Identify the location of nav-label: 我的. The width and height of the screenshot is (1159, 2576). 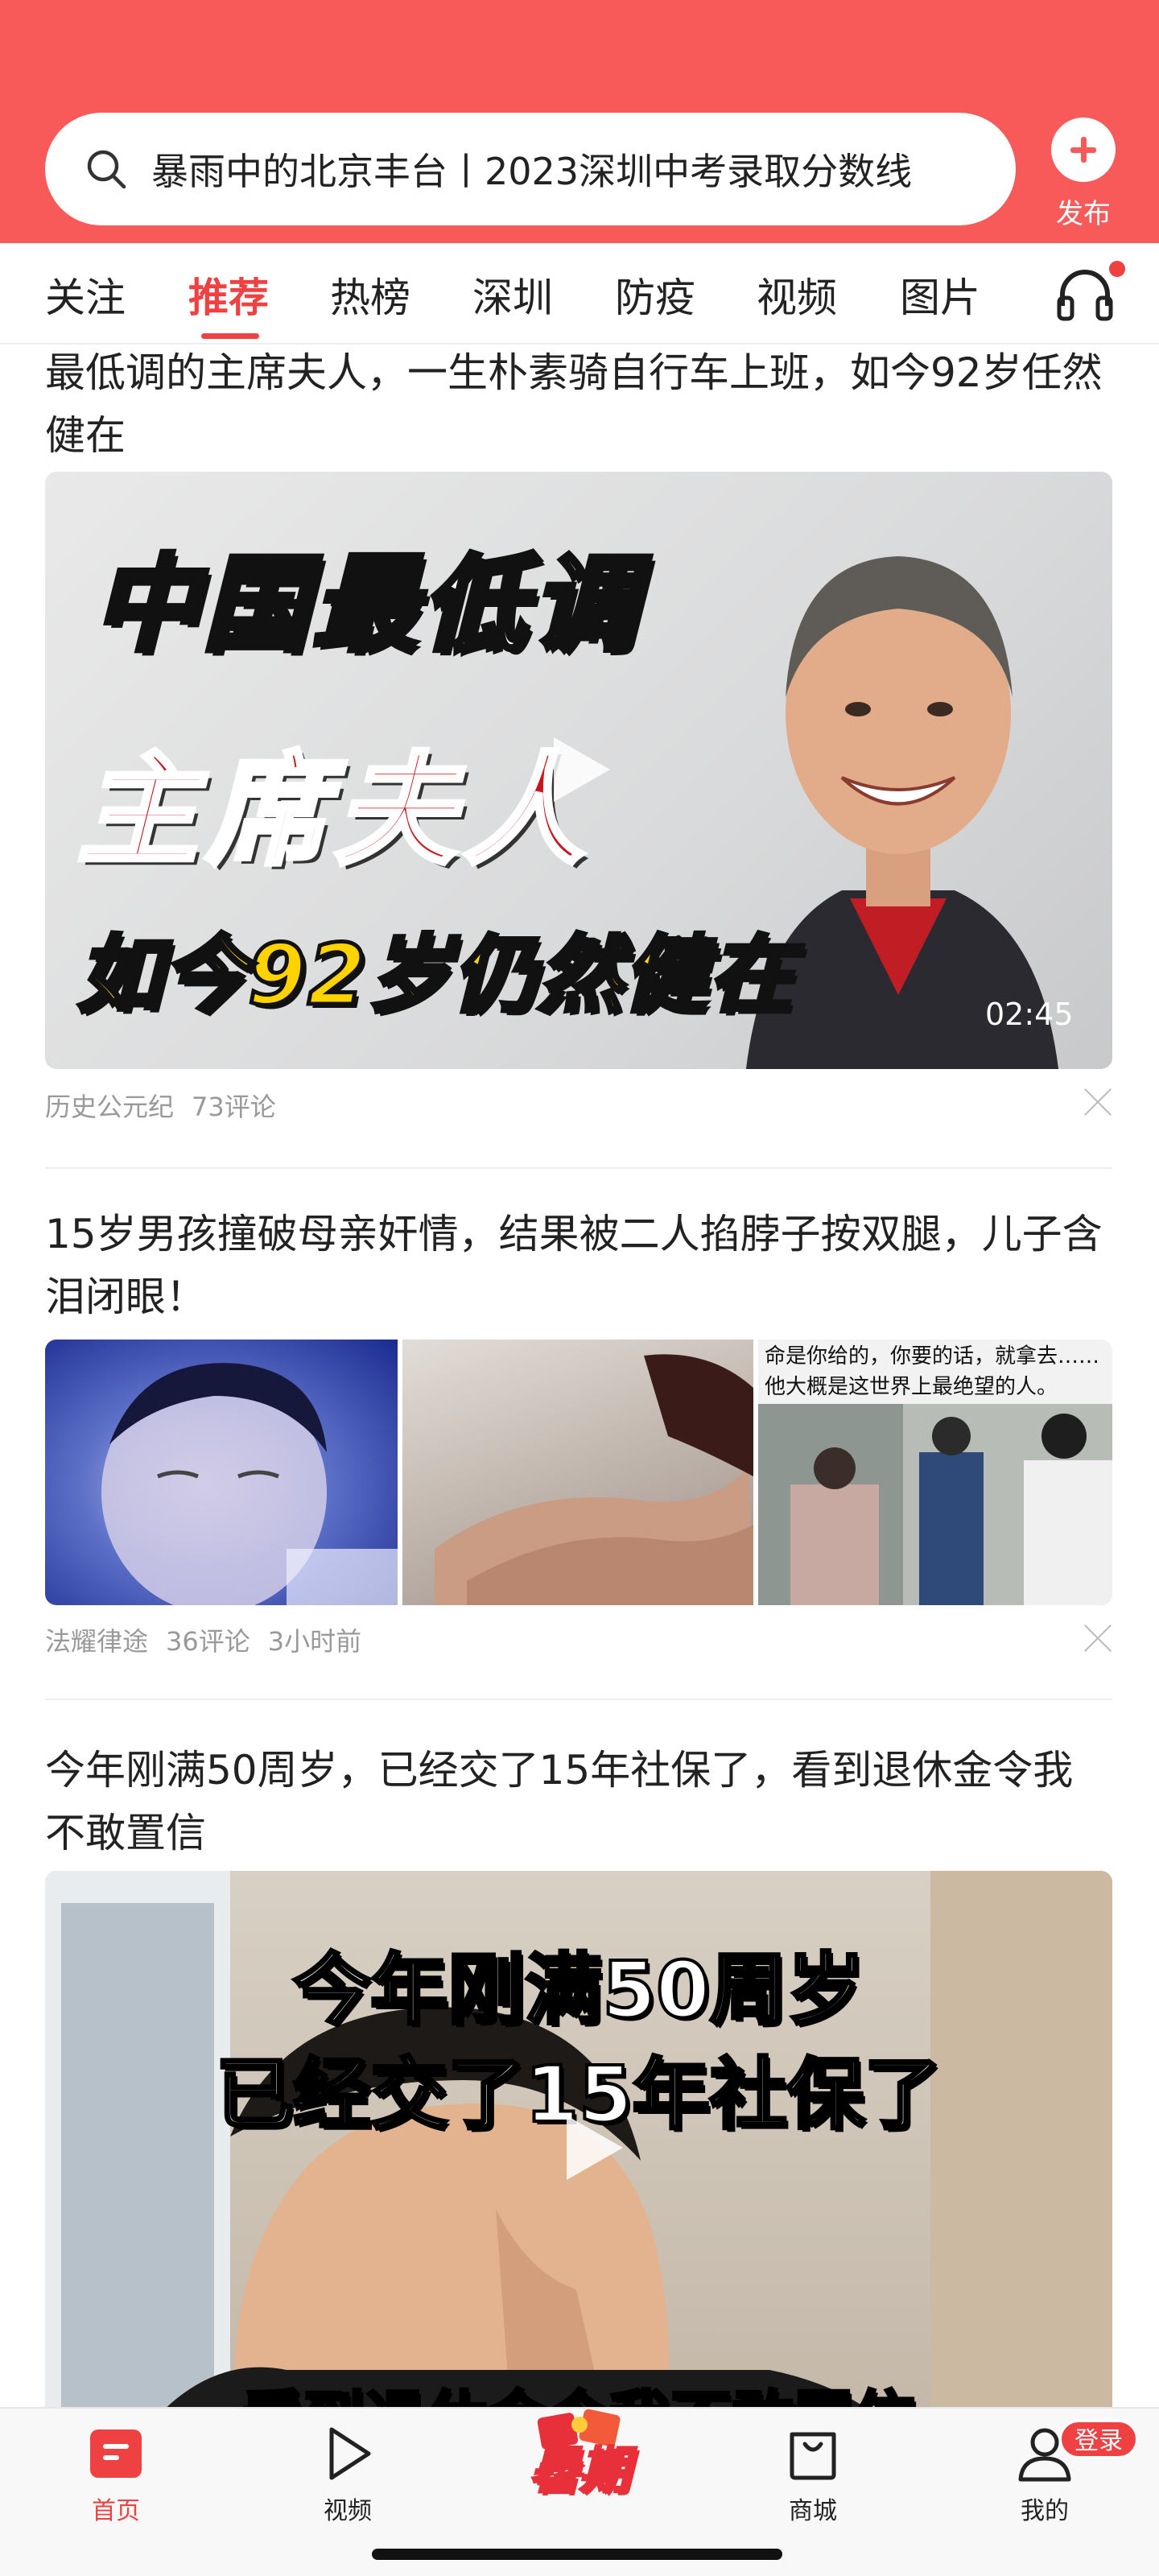
(1045, 2511).